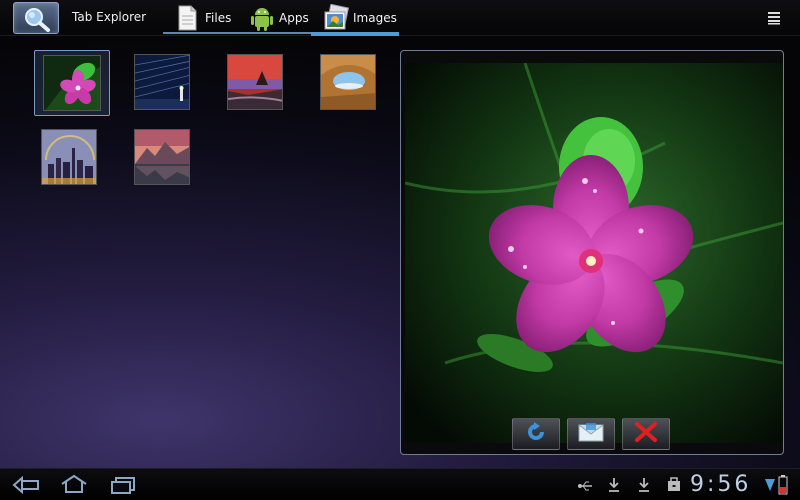  I want to click on document-icon, so click(188, 18).